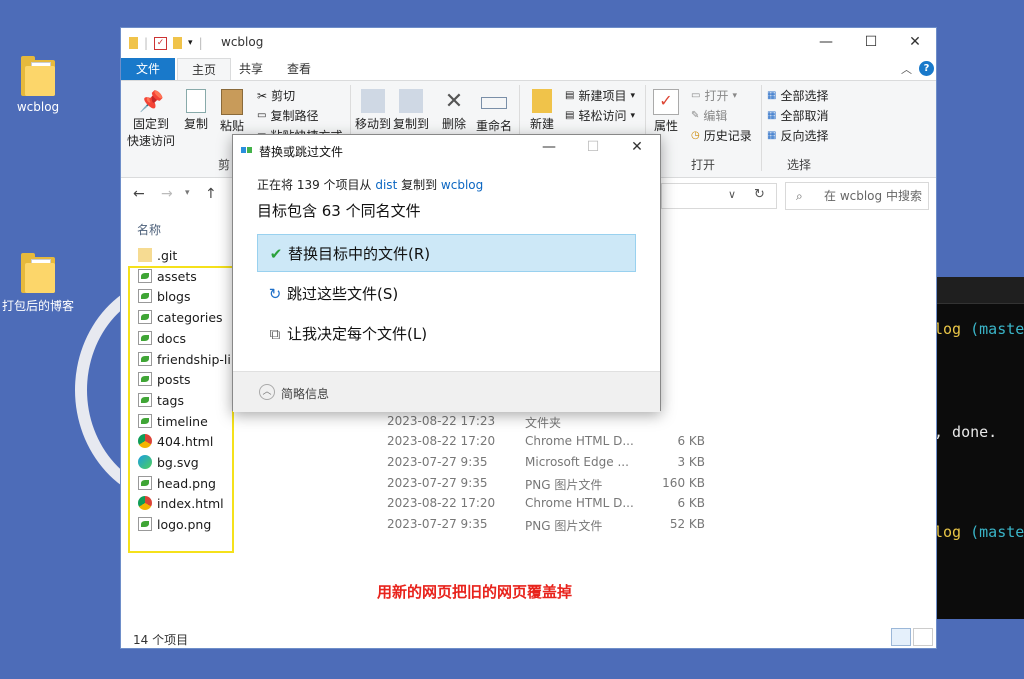 The image size is (1024, 679). Describe the element at coordinates (709, 115) in the screenshot. I see `edit-button: ✎ 编辑` at that location.